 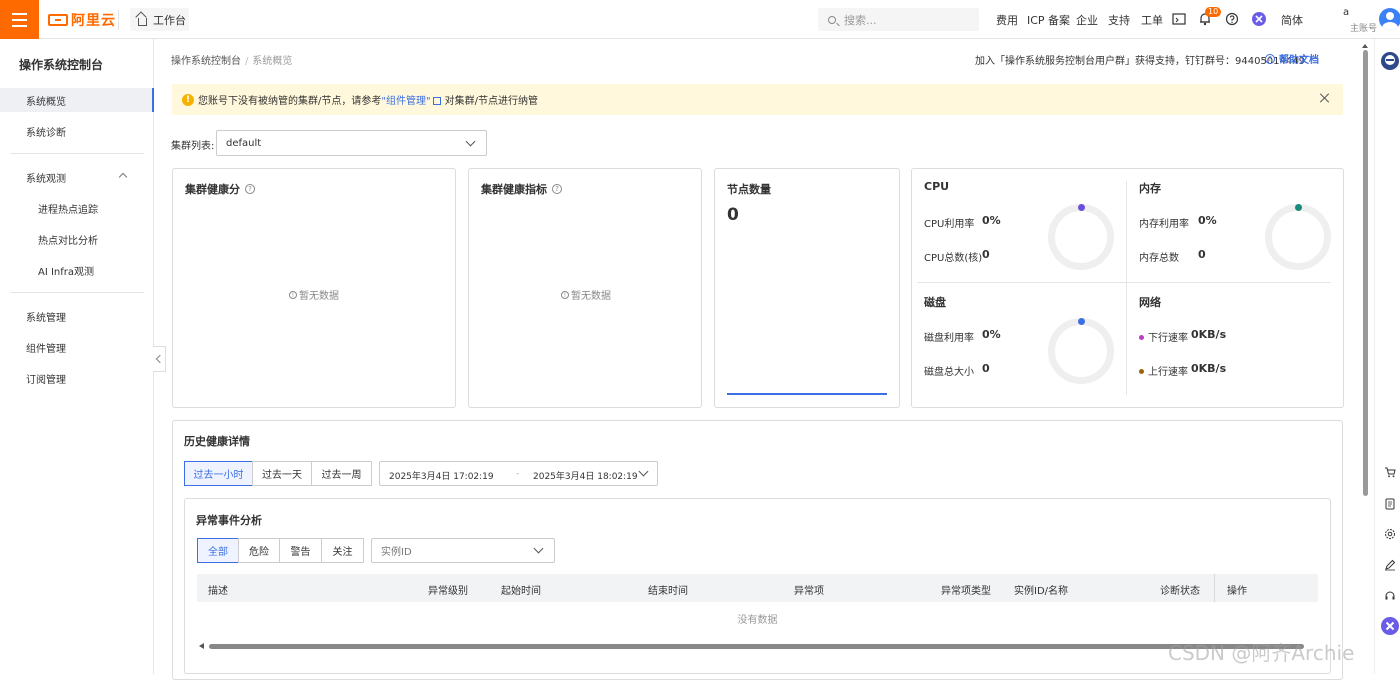 I want to click on range-last-week-button: 过去一周, so click(x=341, y=473).